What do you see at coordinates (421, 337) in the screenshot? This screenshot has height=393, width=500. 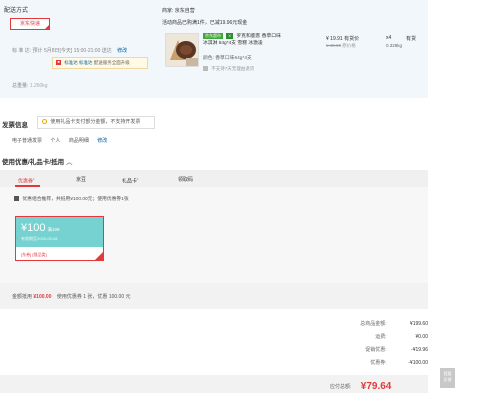 I see `totals-value: ¥0.00` at bounding box center [421, 337].